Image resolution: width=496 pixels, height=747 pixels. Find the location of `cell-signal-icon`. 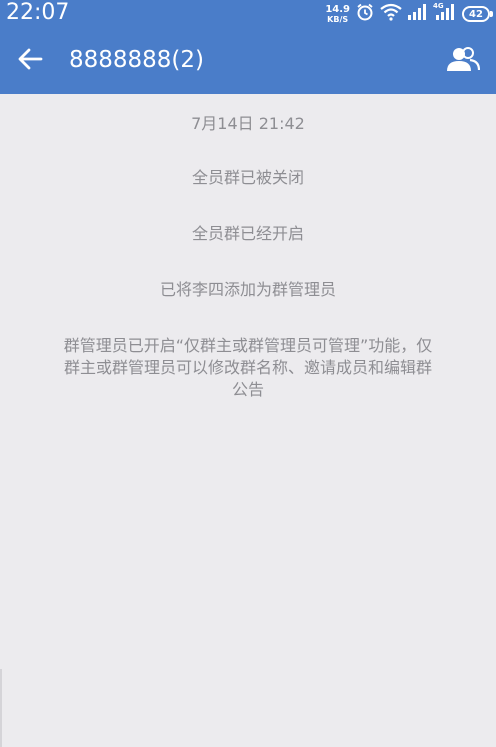

cell-signal-icon is located at coordinates (418, 14).